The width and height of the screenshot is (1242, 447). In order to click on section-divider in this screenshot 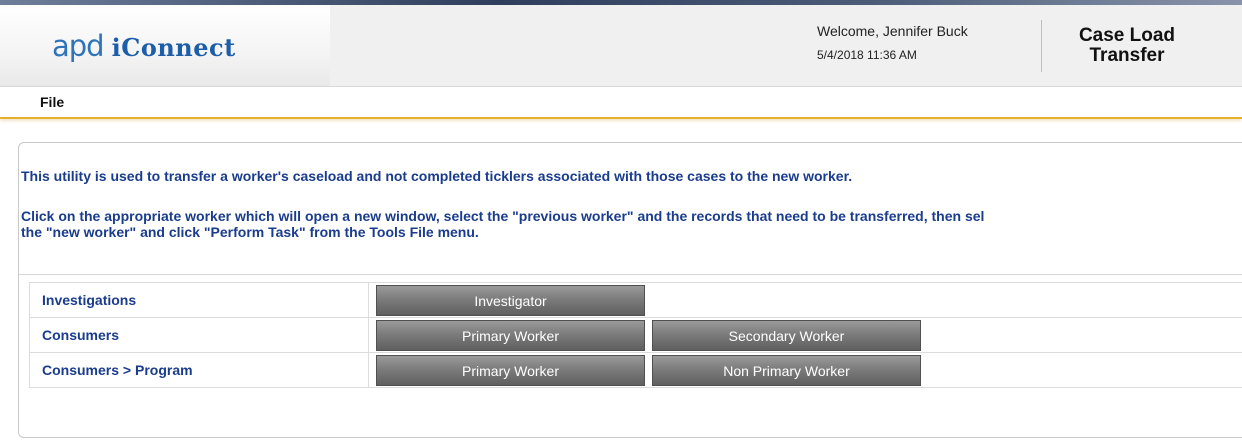, I will do `click(630, 274)`.